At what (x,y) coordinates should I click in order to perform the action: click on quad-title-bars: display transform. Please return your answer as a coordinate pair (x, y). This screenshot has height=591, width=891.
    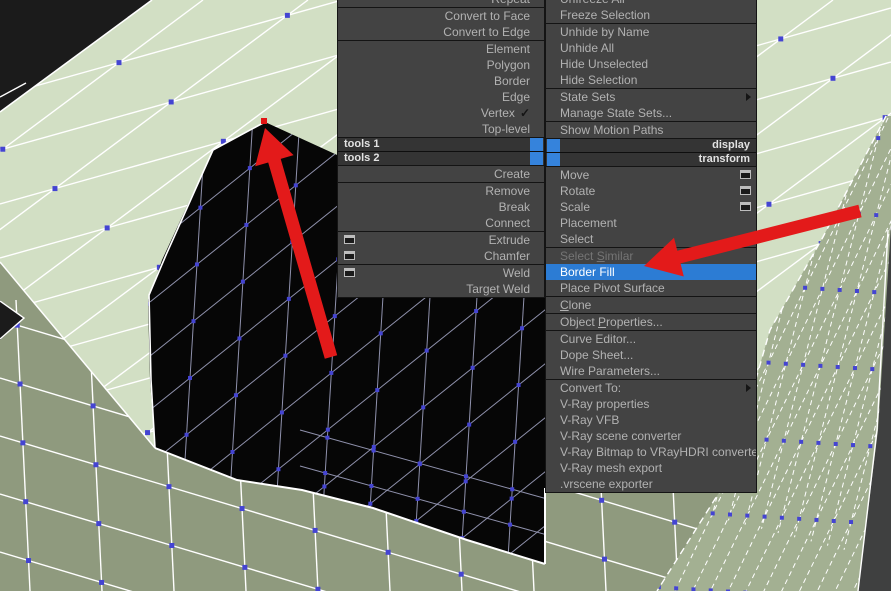
    Looking at the image, I should click on (651, 152).